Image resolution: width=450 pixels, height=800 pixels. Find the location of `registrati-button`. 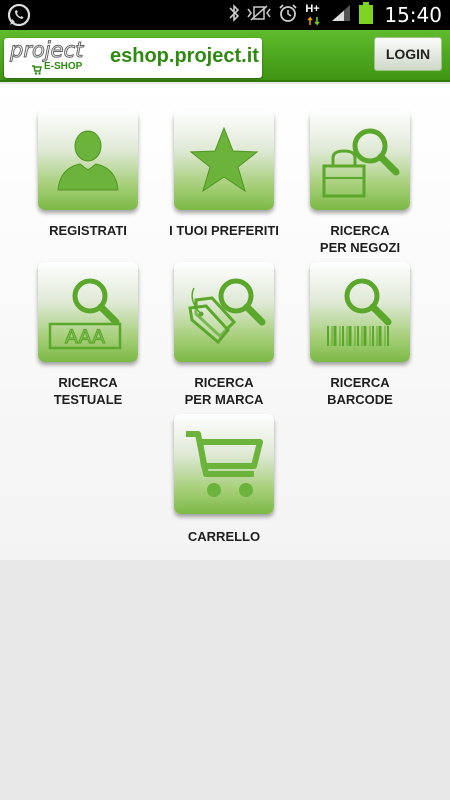

registrati-button is located at coordinates (88, 160).